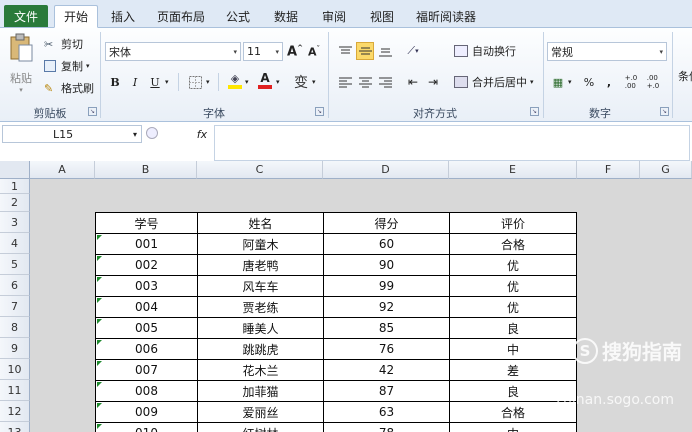  What do you see at coordinates (155, 82) in the screenshot?
I see `underline-button: U` at bounding box center [155, 82].